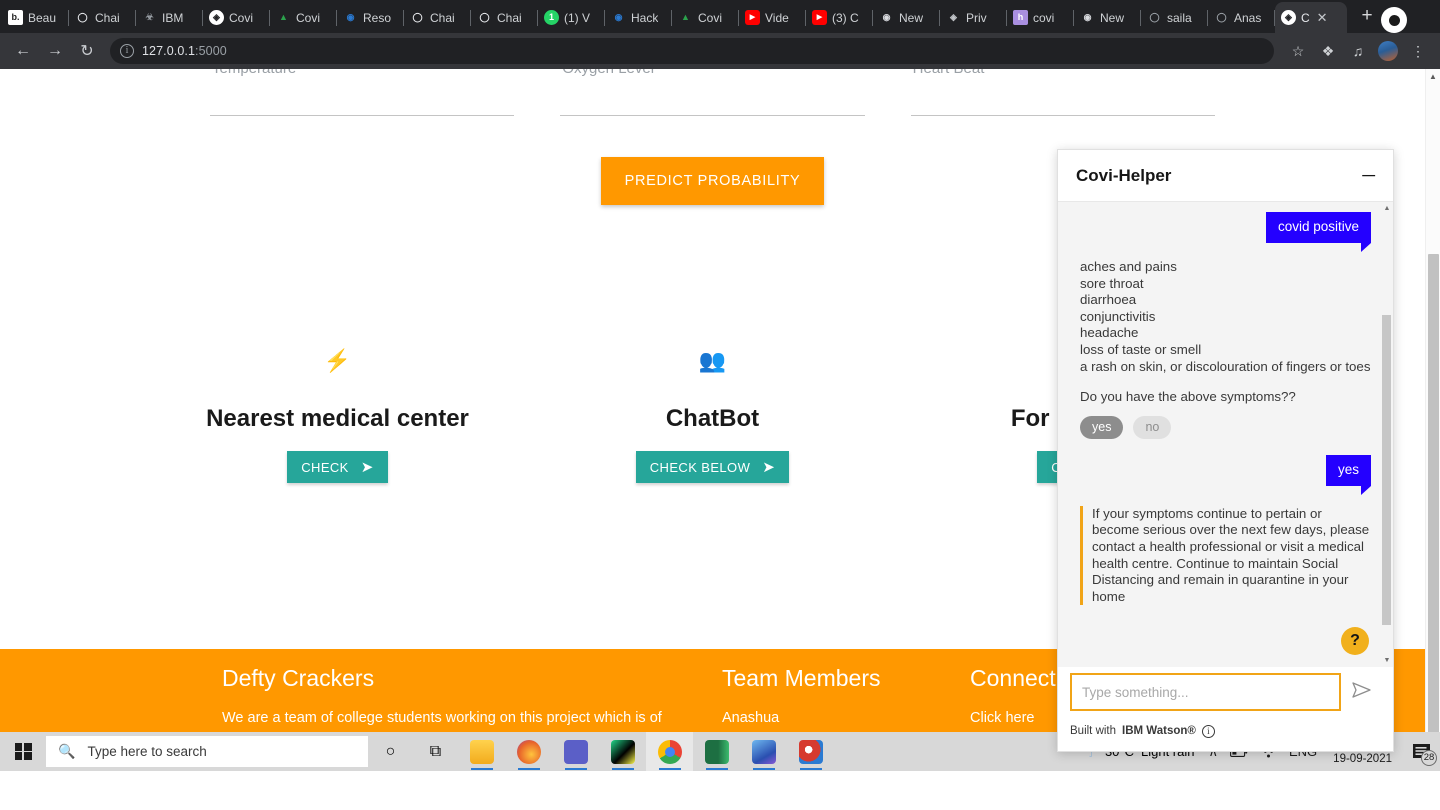 Image resolution: width=1440 pixels, height=810 pixels. I want to click on chat-scroll-down-icon: ▼, so click(1387, 660).